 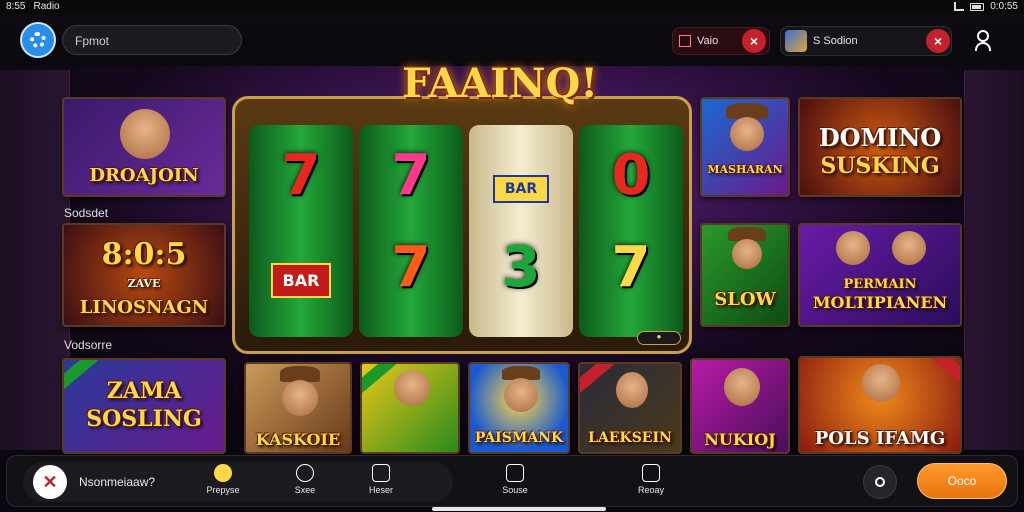 I want to click on tile-title-bottom: LINOSNAGN, so click(x=144, y=307).